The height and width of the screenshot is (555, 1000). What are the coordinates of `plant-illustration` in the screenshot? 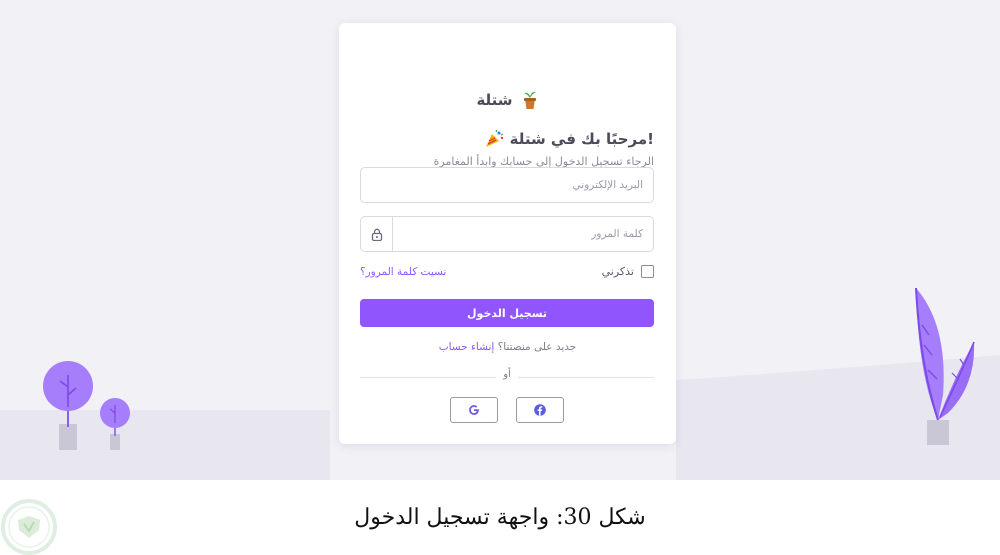 It's located at (945, 366).